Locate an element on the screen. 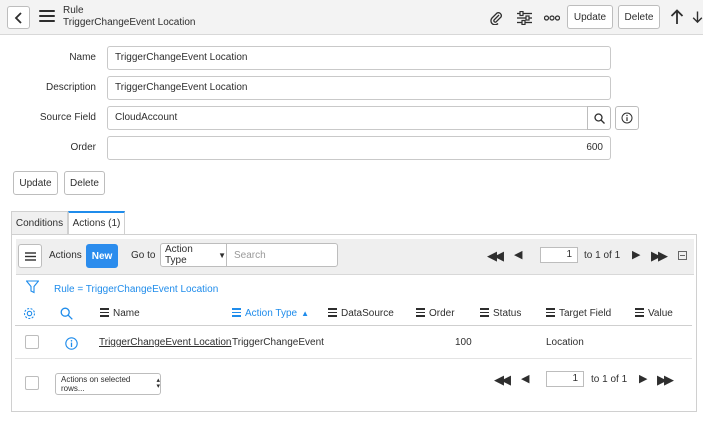 The height and width of the screenshot is (422, 703). filter-breadcrumb: Rule = TriggerChangeEvent Location is located at coordinates (136, 289).